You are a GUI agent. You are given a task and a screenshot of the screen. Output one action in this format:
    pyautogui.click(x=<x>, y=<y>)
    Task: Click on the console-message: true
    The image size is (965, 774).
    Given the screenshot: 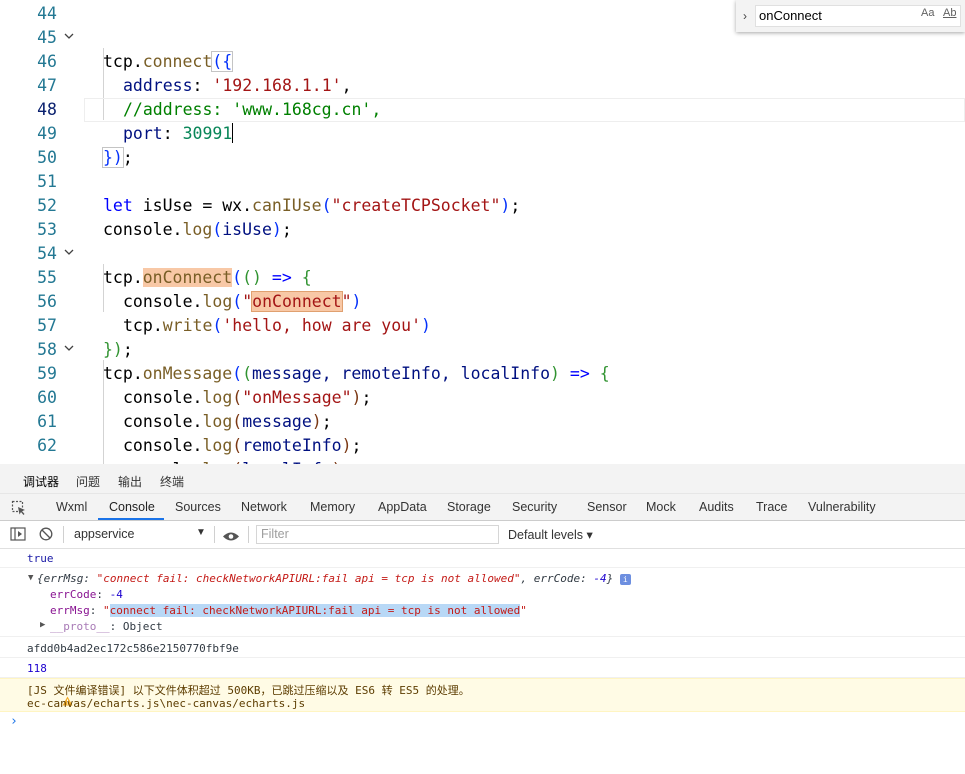 What is the action you would take?
    pyautogui.click(x=482, y=558)
    